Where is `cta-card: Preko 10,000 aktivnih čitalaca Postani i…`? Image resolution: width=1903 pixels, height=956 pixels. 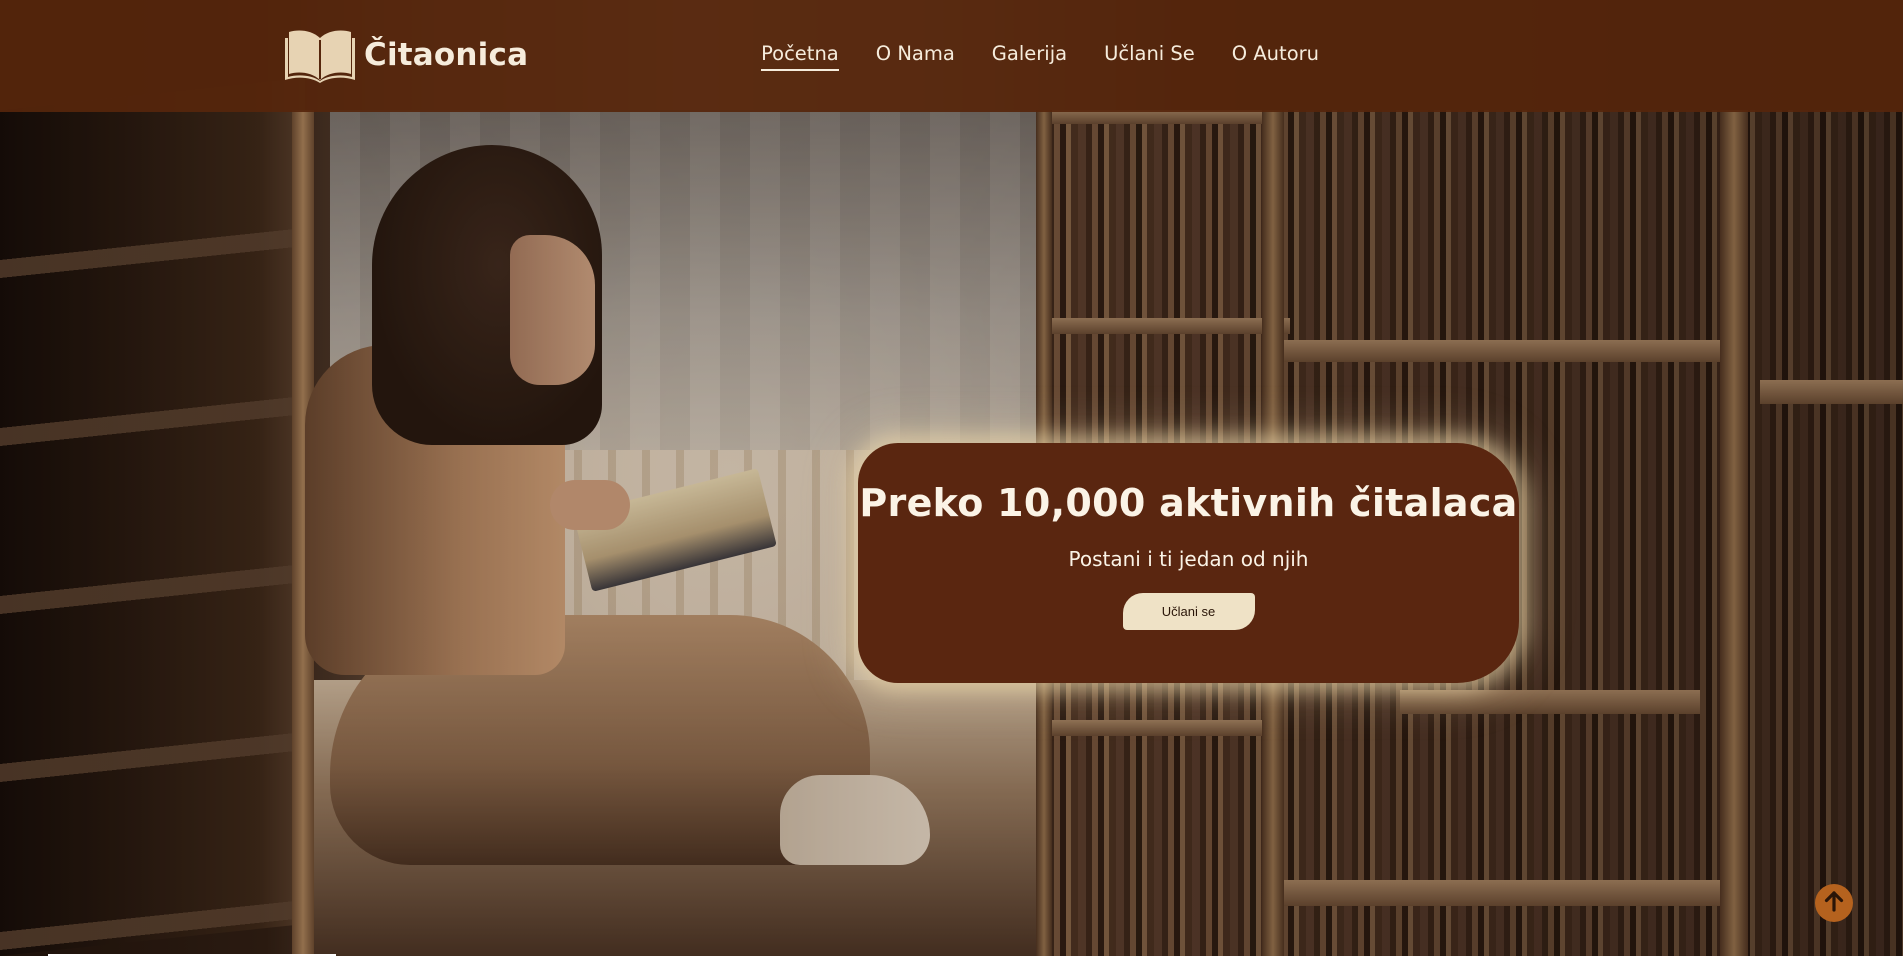
cta-card: Preko 10,000 aktivnih čitalaca Postani i… is located at coordinates (1188, 563).